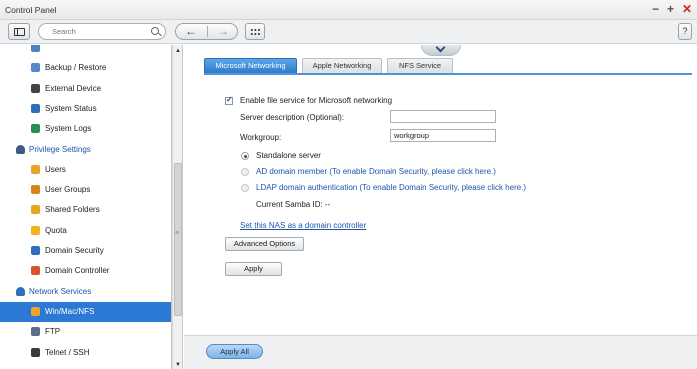  Describe the element at coordinates (85, 51) in the screenshot. I see `sidebar-item-partial` at that location.